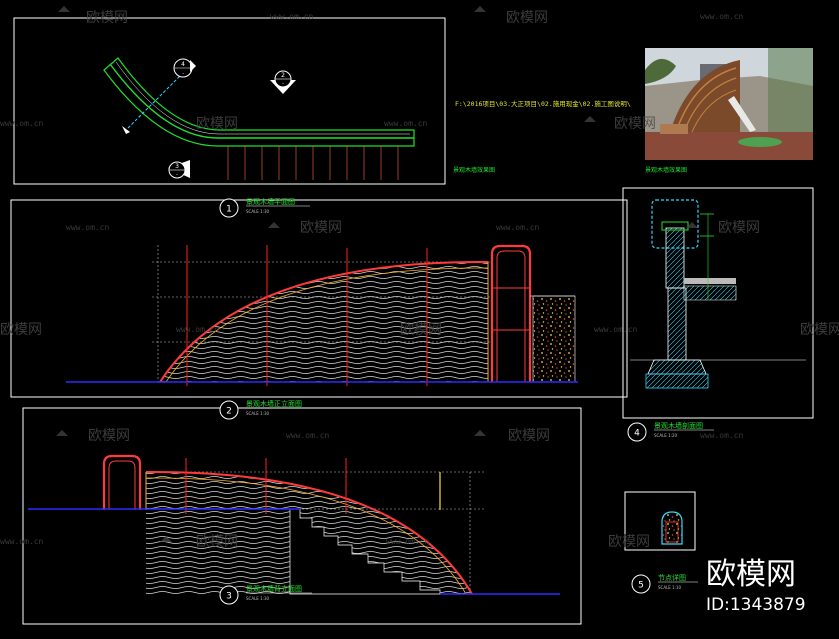 The width and height of the screenshot is (839, 639). I want to click on title-block-5: 5 节点详图 SCALE 1:10, so click(664, 583).